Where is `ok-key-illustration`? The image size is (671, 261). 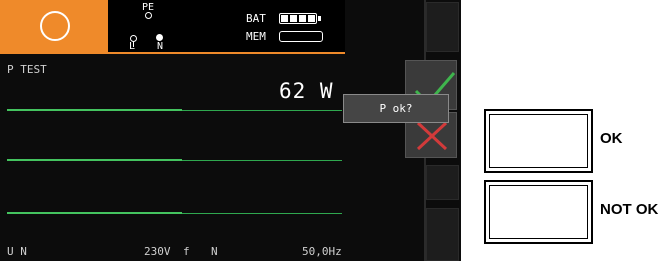 ok-key-illustration is located at coordinates (538, 141).